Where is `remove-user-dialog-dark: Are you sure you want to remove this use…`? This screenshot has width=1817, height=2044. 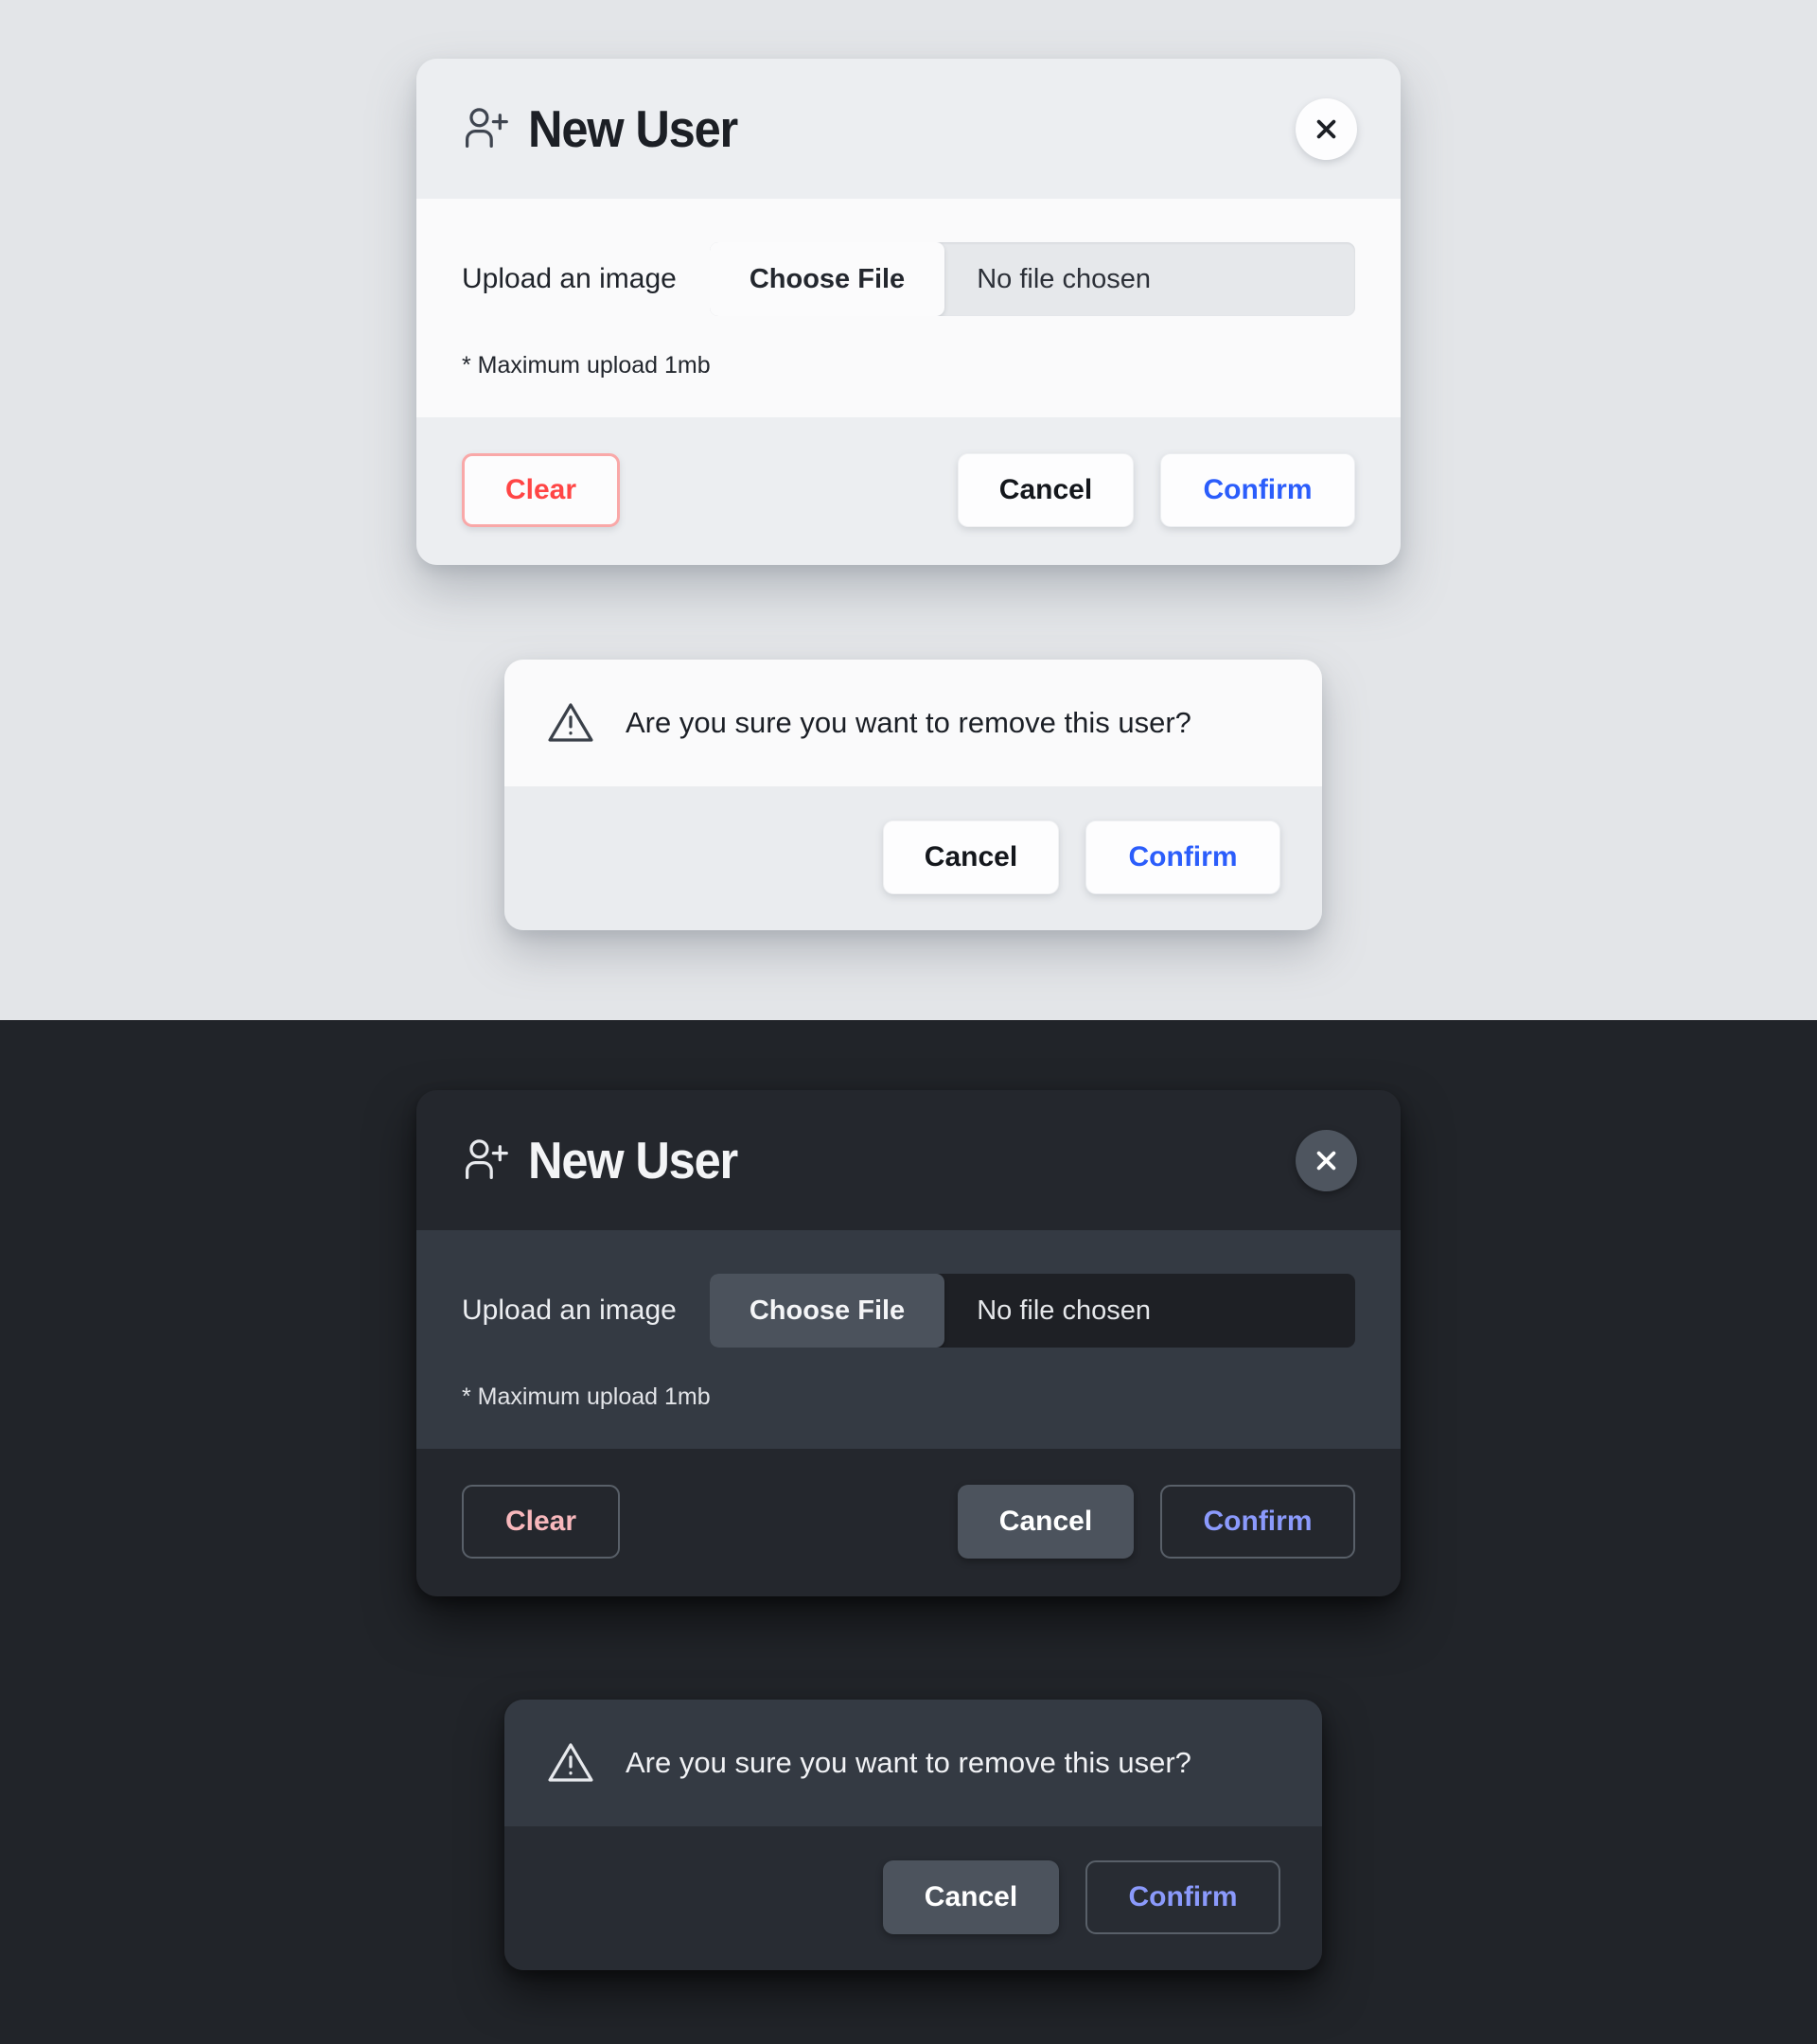 remove-user-dialog-dark: Are you sure you want to remove this use… is located at coordinates (913, 1835).